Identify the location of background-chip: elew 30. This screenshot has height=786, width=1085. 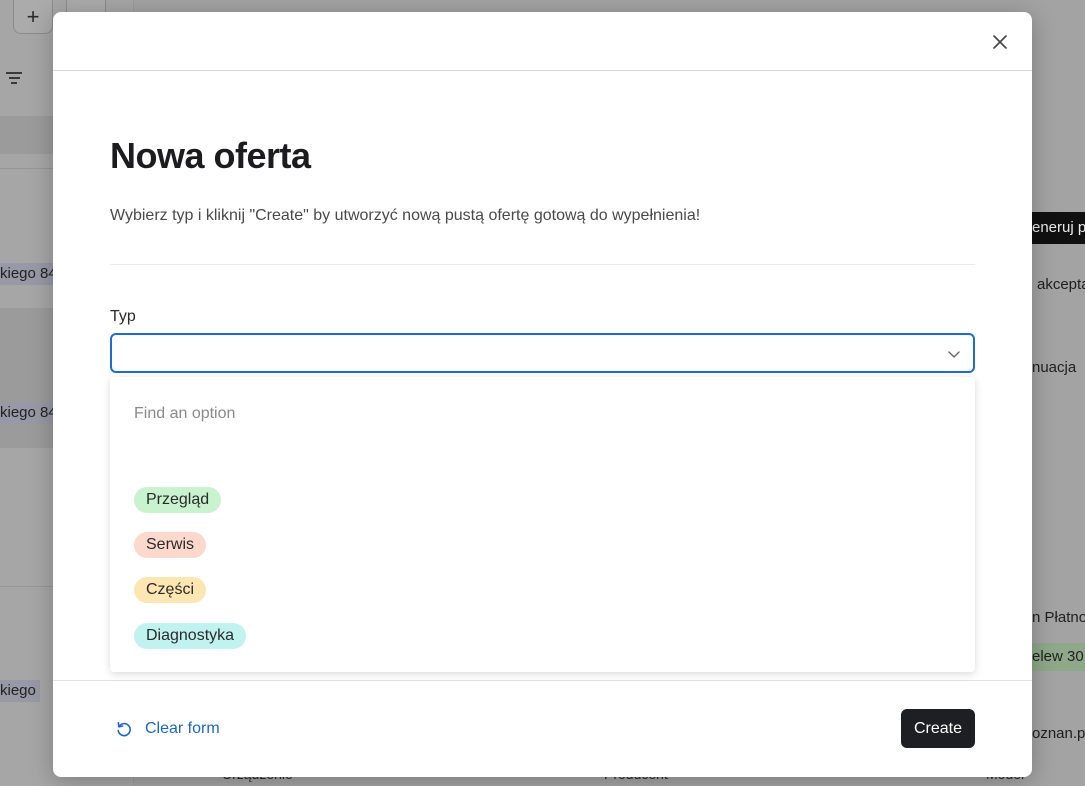
(1058, 657).